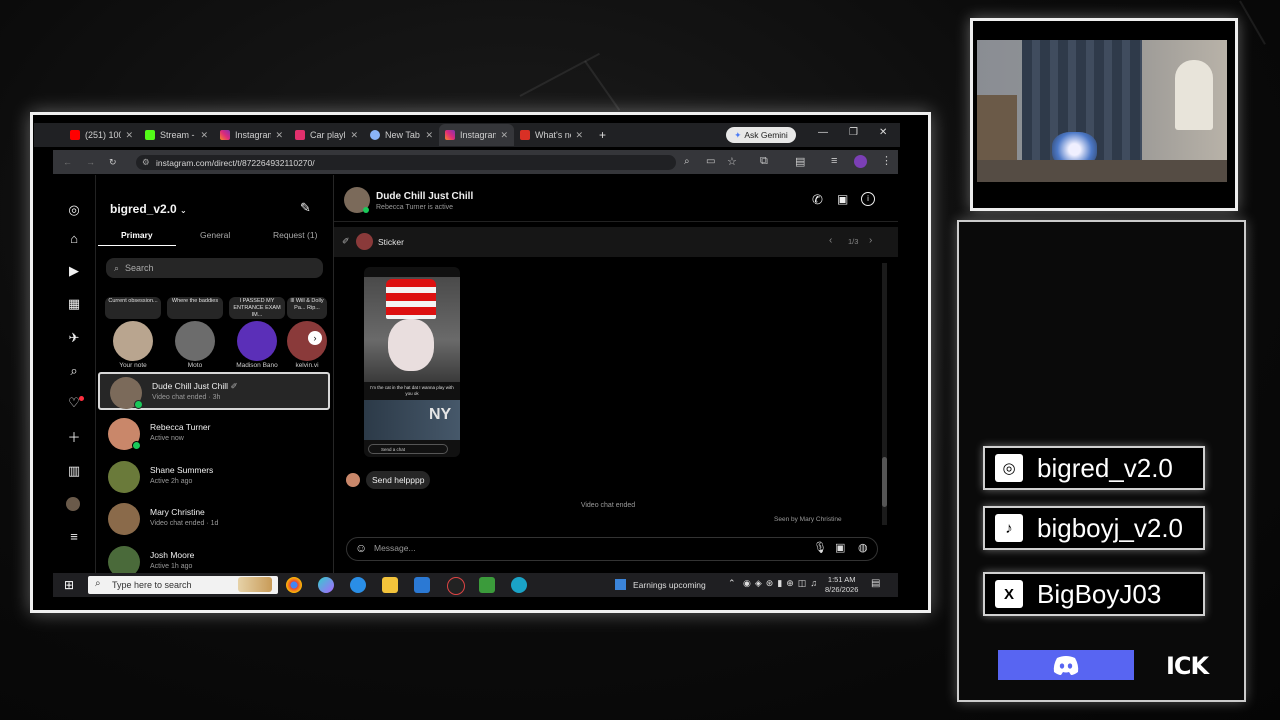 The height and width of the screenshot is (720, 1280). Describe the element at coordinates (687, 161) in the screenshot. I see `search-page-icon: ⌕` at that location.